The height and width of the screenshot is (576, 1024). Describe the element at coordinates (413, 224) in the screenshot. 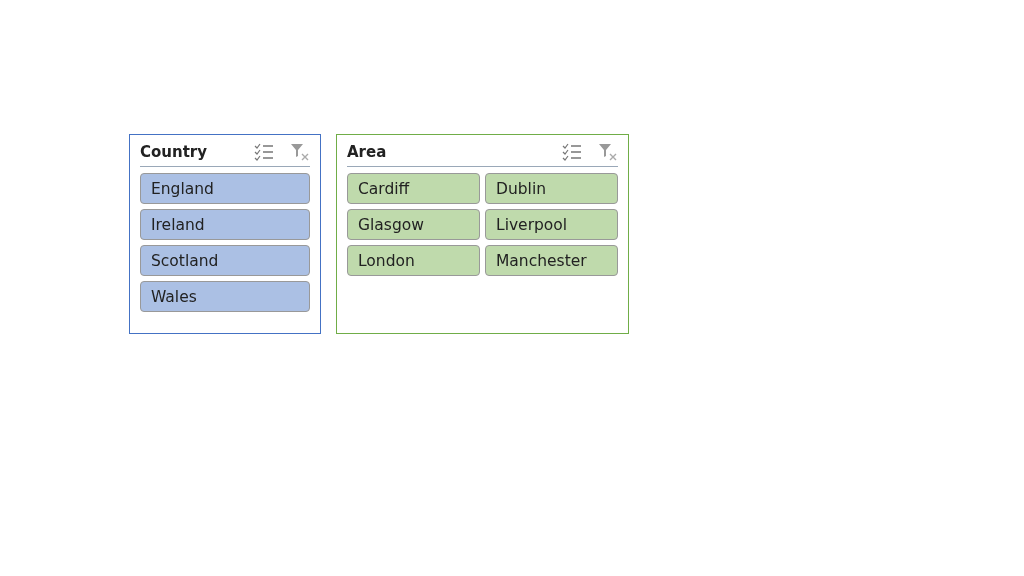

I see `slicer-item: Glasgow` at that location.